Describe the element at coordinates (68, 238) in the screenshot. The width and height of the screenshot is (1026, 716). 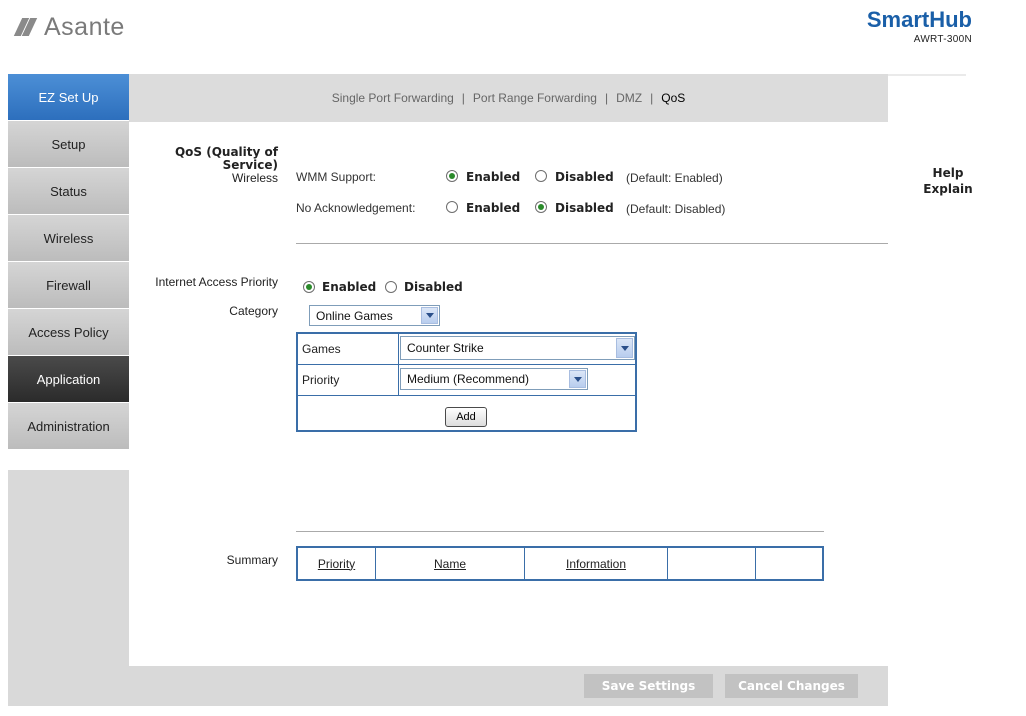
I see `sidebar-item-wireless: Wireless` at that location.